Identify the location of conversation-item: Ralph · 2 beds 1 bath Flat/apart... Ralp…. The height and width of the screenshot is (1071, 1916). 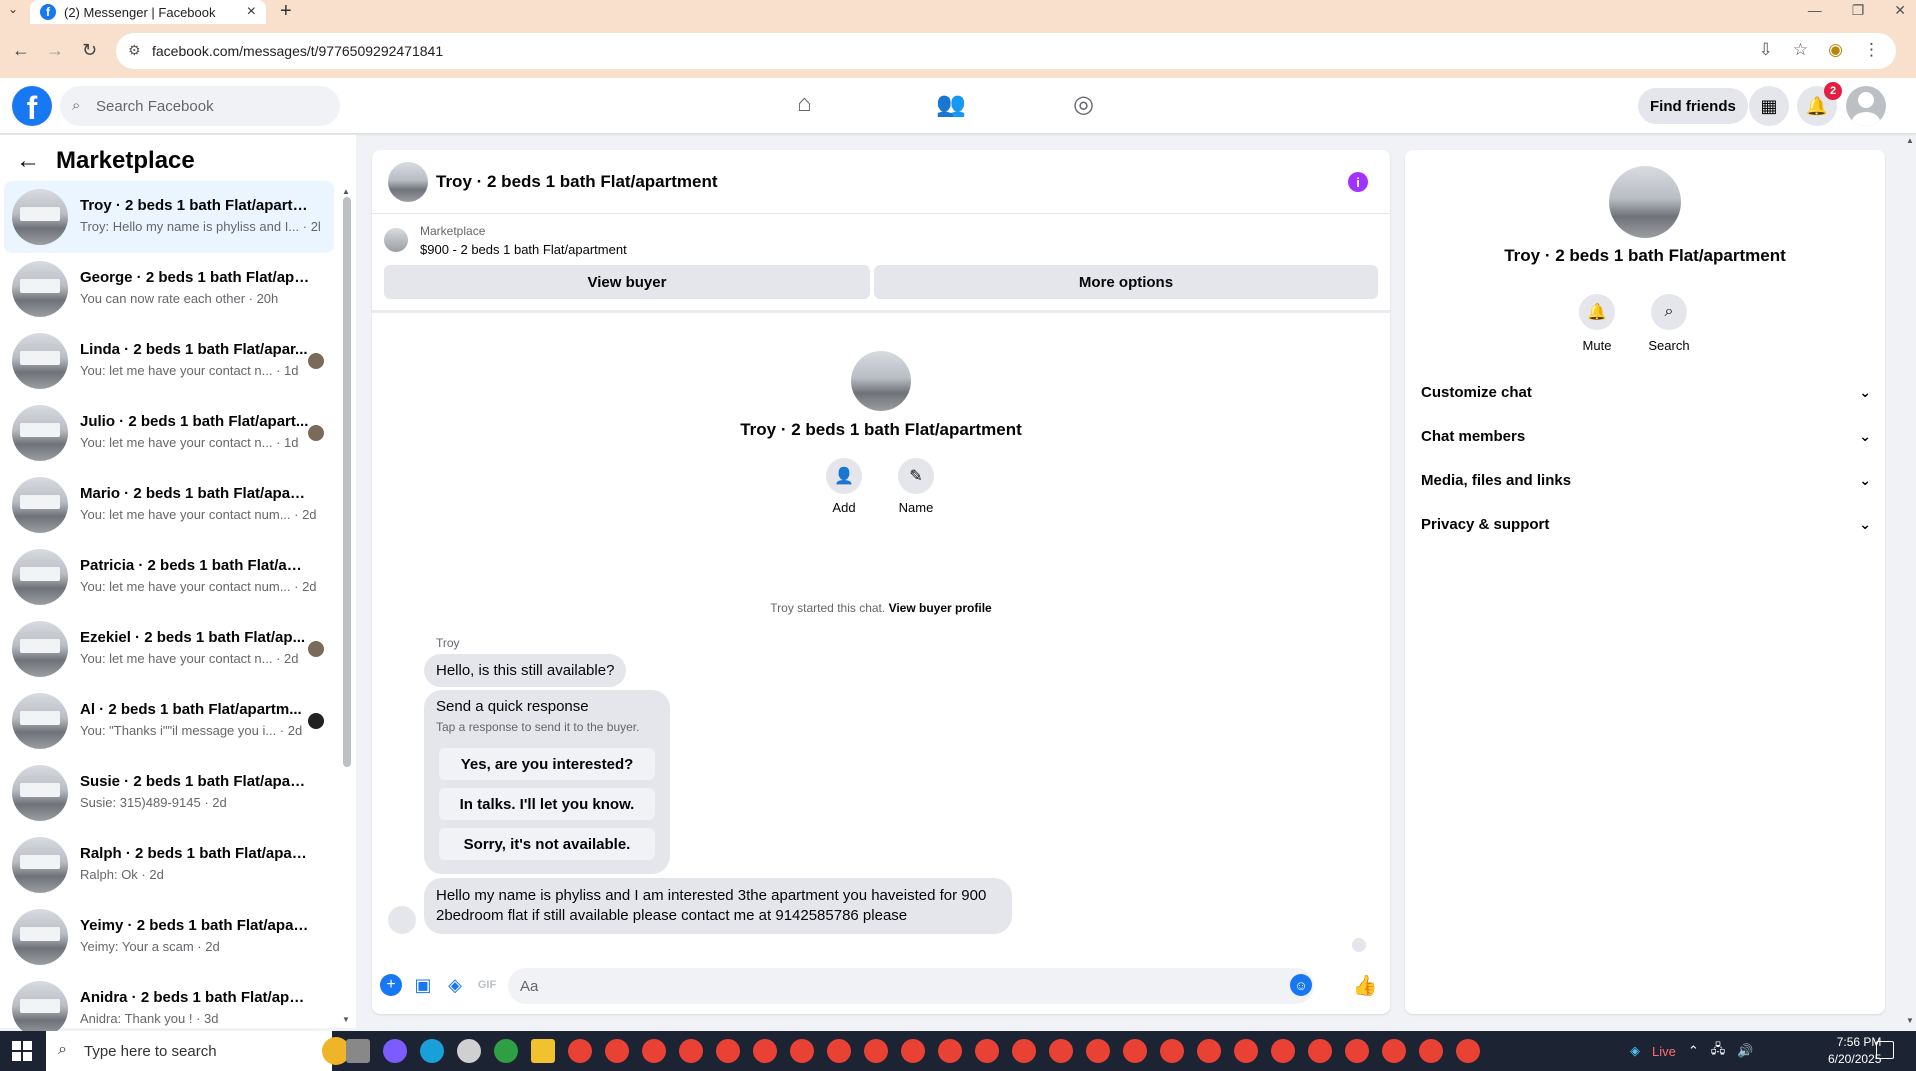
(169, 865).